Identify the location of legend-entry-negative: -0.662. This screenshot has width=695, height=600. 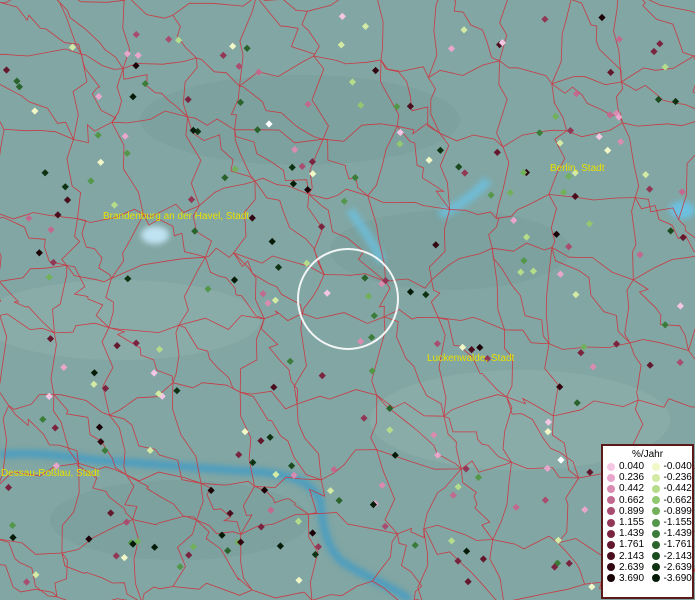
(670, 500).